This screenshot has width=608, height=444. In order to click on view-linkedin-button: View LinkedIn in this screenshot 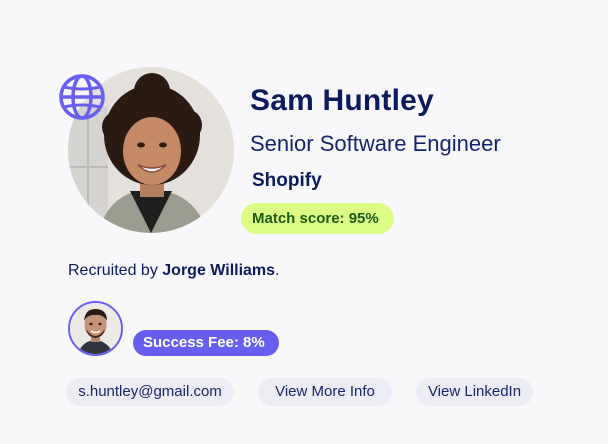, I will do `click(474, 392)`.